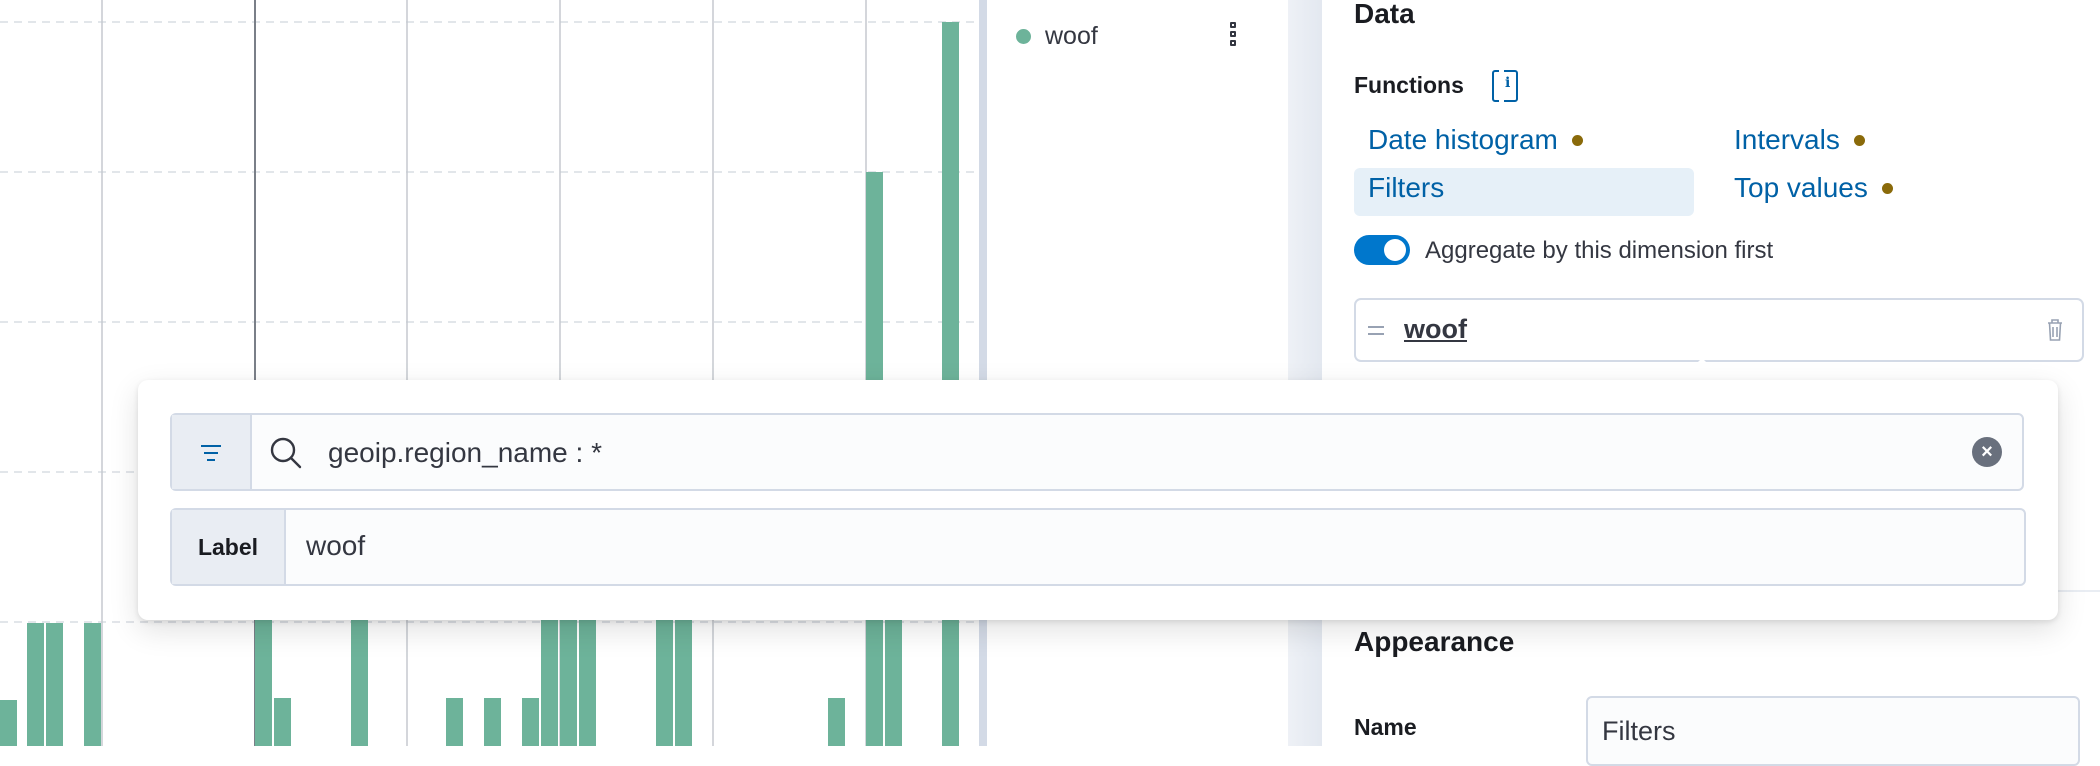 This screenshot has width=2100, height=766. I want to click on function-label: Filters, so click(1406, 187).